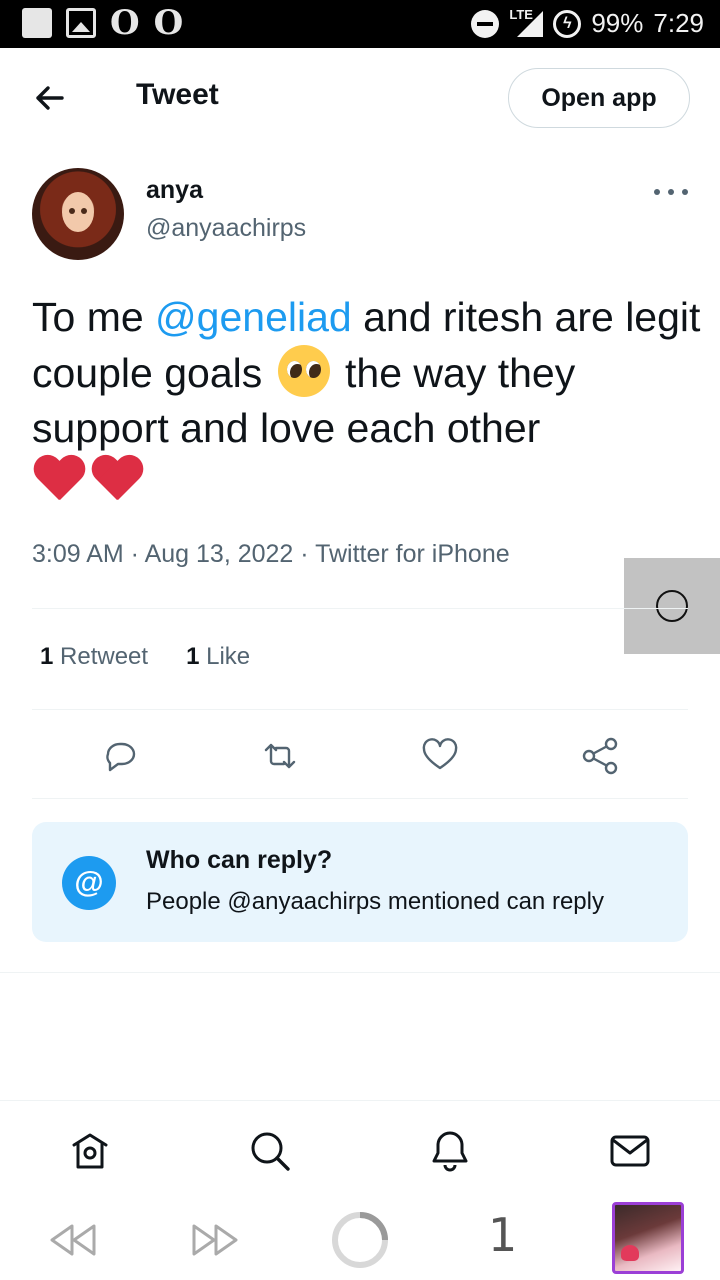 This screenshot has height=1280, width=720. I want to click on at-sign-icon: @, so click(89, 883).